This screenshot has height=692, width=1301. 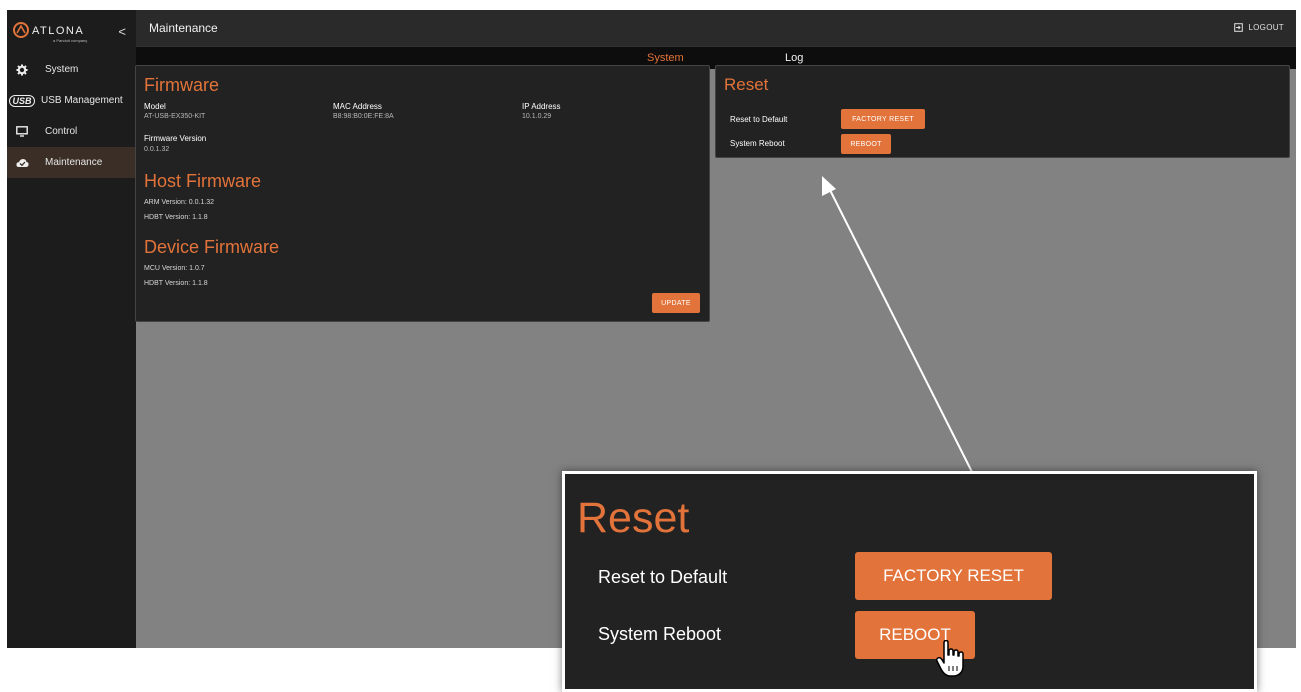 What do you see at coordinates (949, 658) in the screenshot?
I see `hand-cursor-icon` at bounding box center [949, 658].